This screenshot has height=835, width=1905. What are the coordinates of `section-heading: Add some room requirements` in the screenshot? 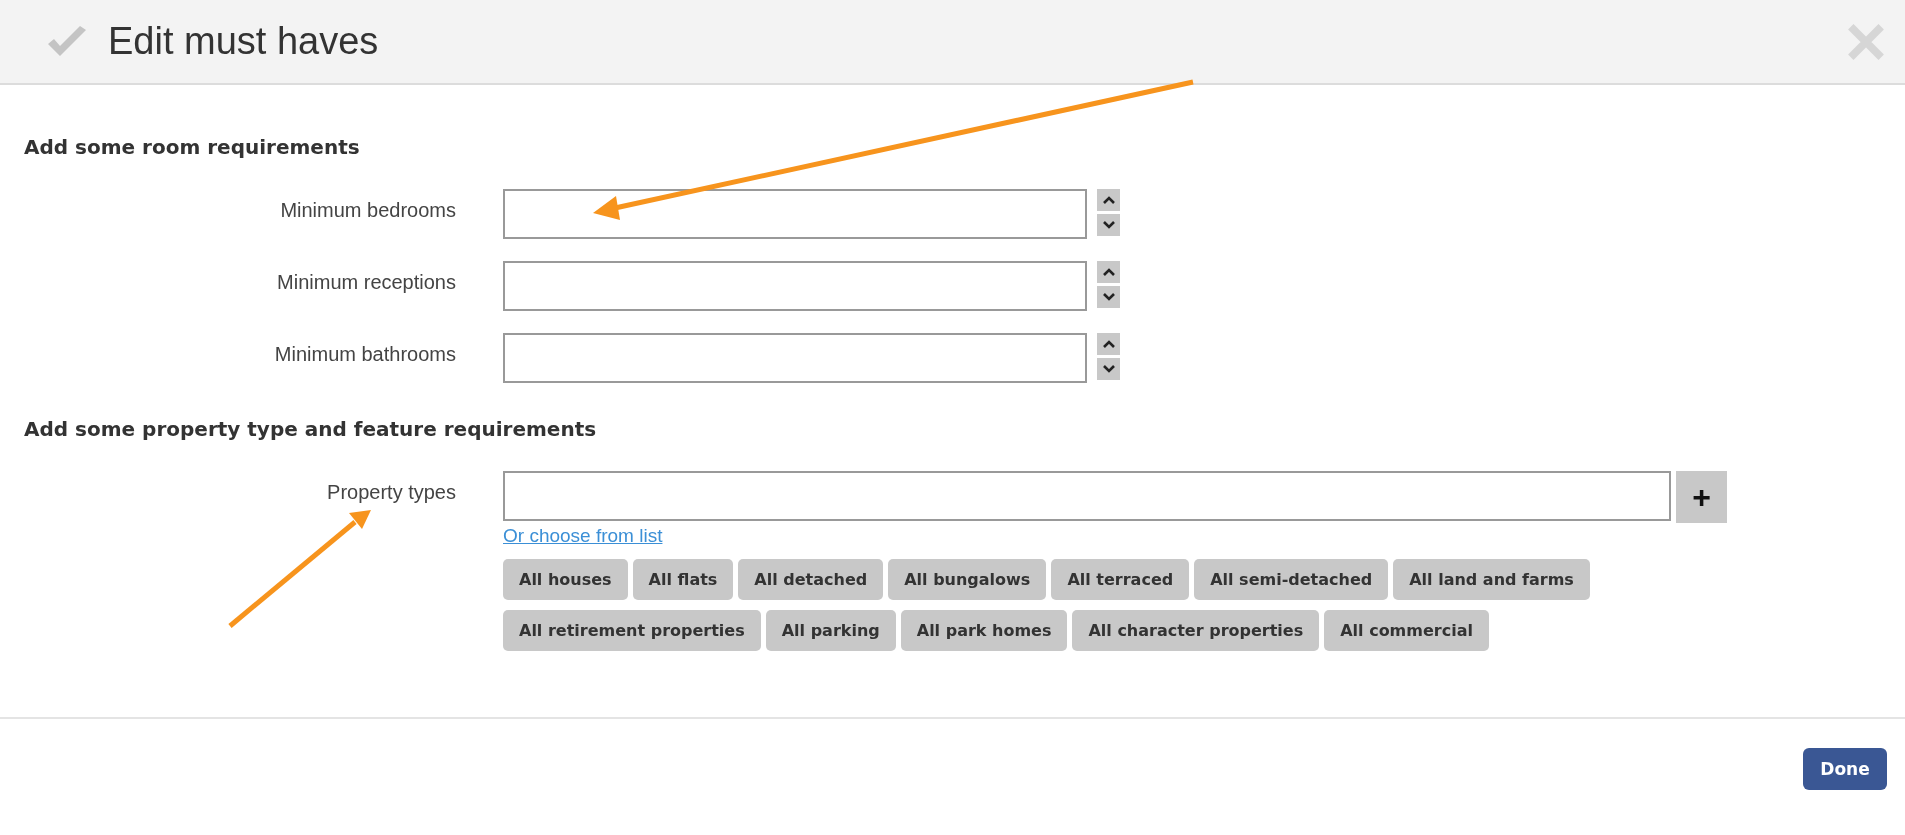 It's located at (192, 147).